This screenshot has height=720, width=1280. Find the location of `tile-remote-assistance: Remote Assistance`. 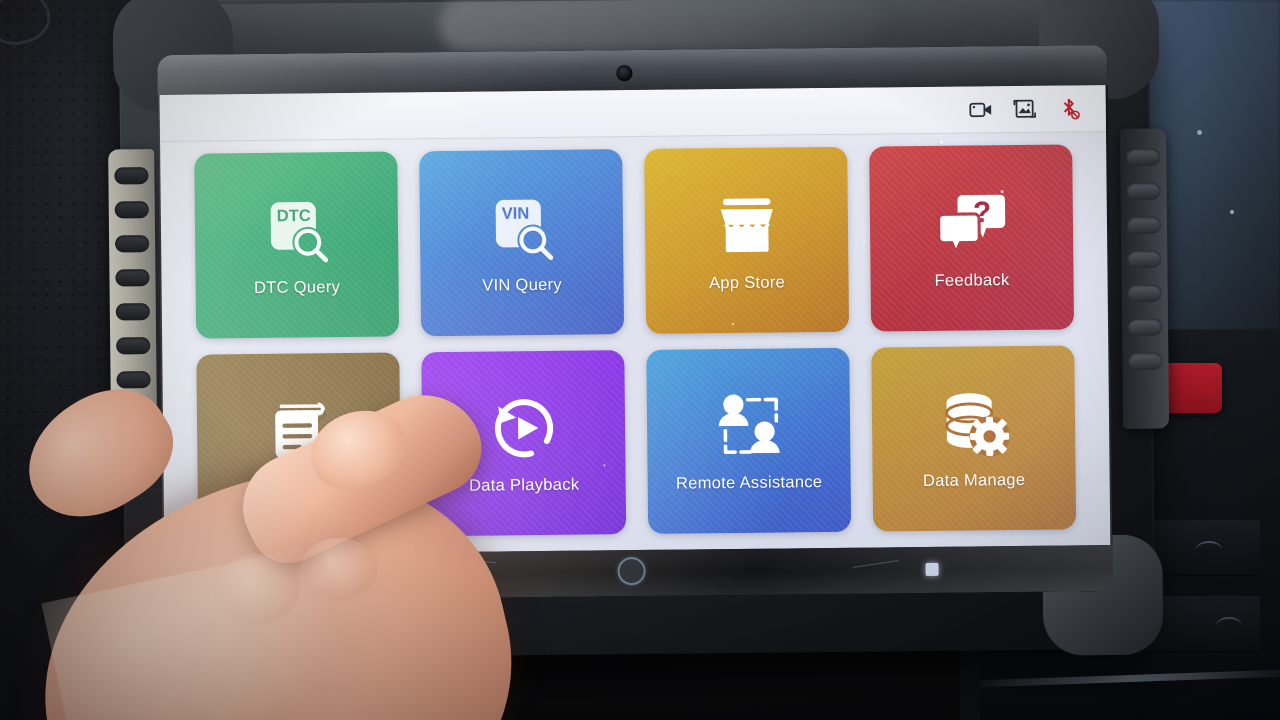

tile-remote-assistance: Remote Assistance is located at coordinates (749, 440).